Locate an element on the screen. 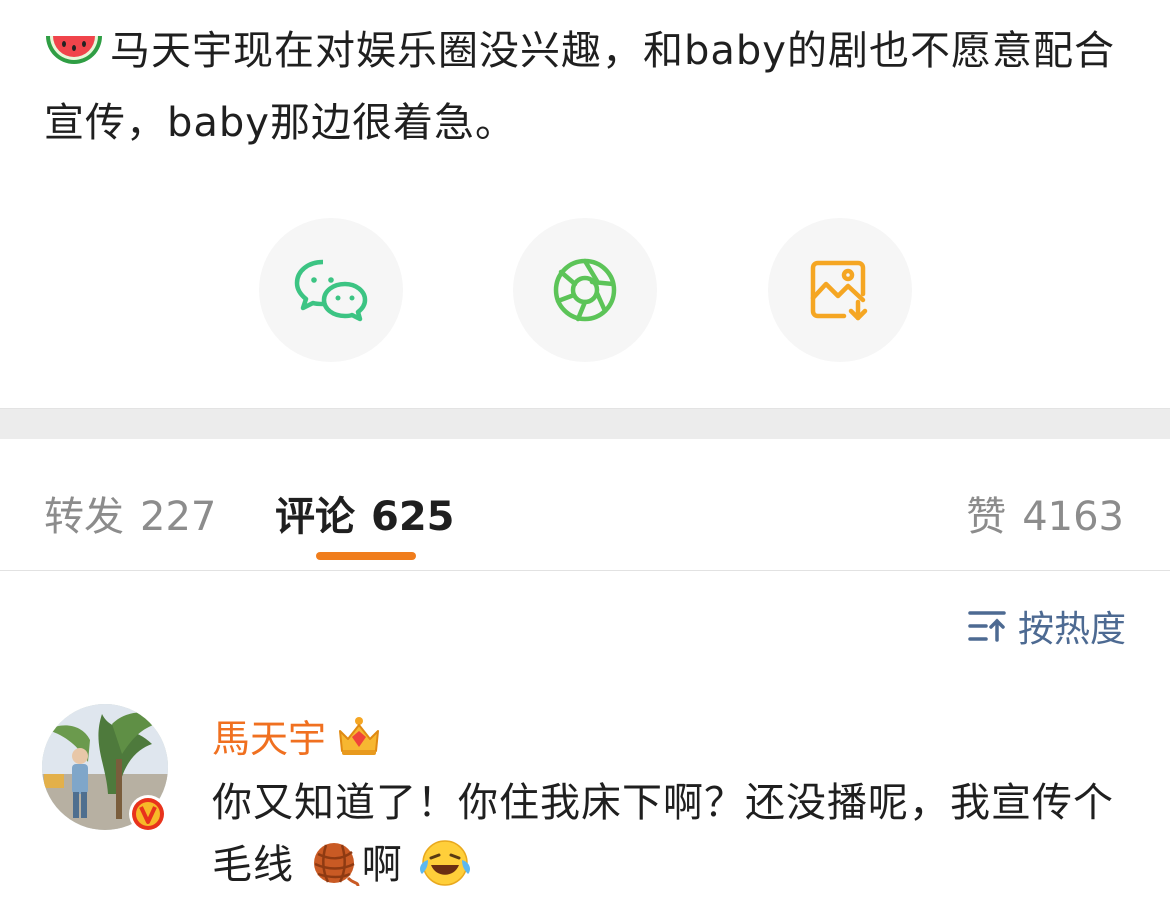 The height and width of the screenshot is (913, 1170). share-wechat-button is located at coordinates (331, 290).